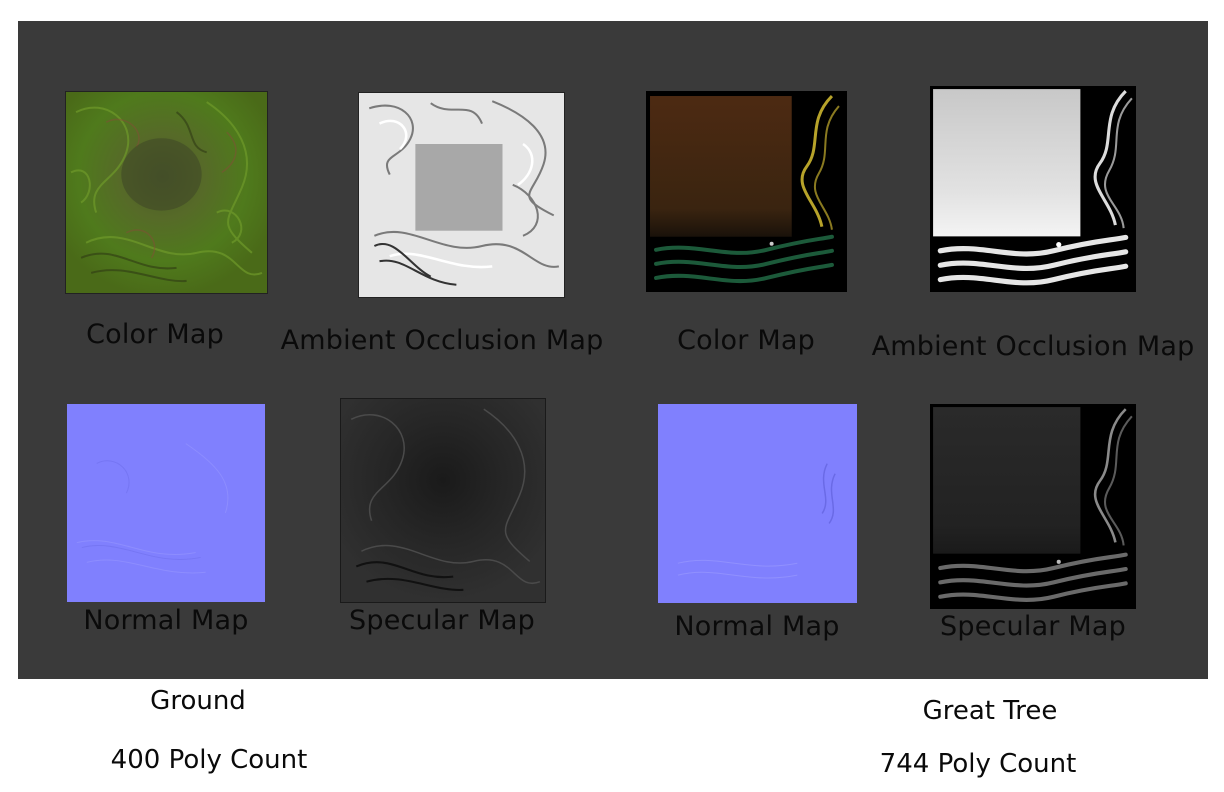  Describe the element at coordinates (461, 195) in the screenshot. I see `ground-ambient-occlusion-texture` at that location.